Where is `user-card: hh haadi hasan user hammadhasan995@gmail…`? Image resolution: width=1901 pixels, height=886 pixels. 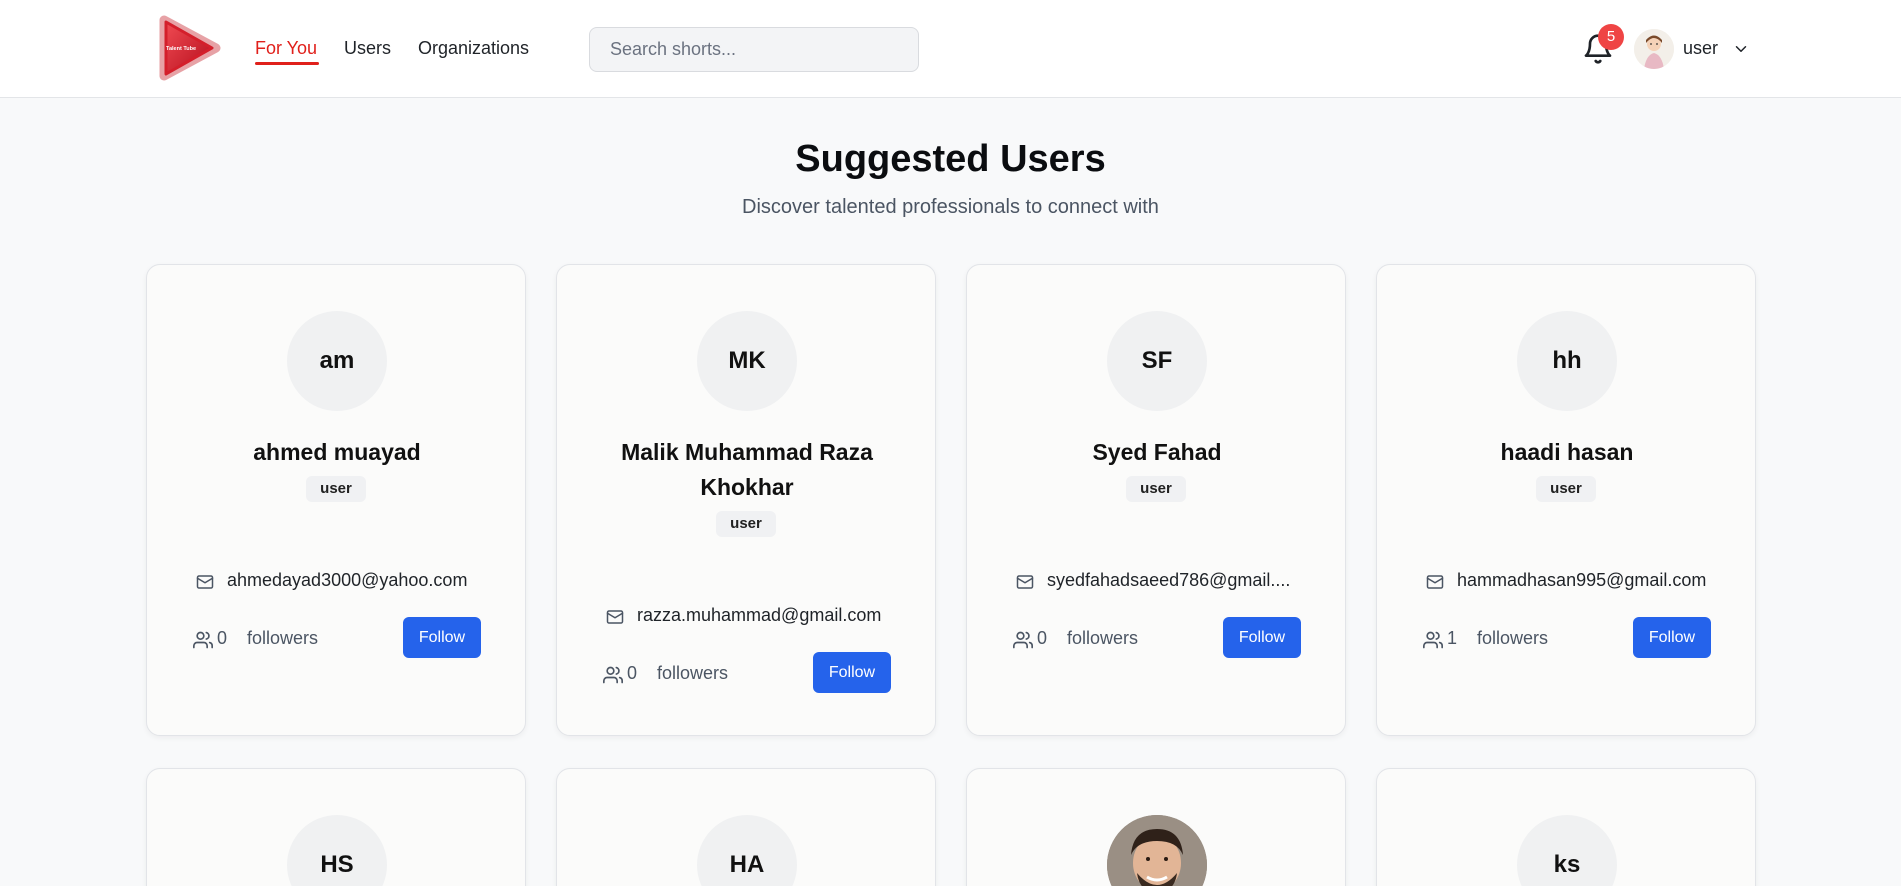 user-card: hh haadi hasan user hammadhasan995@gmail… is located at coordinates (1566, 500).